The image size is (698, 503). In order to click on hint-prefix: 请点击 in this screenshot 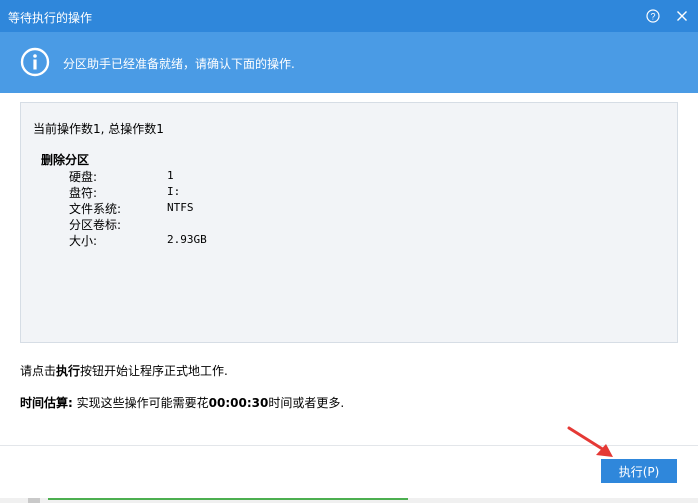, I will do `click(38, 371)`.